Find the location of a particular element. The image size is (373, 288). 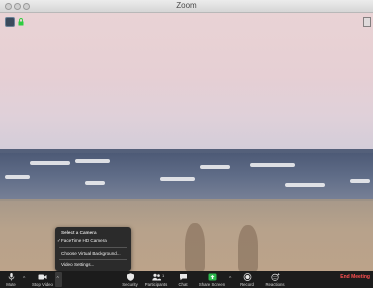

stop-video-button: Stop Video is located at coordinates (42, 279).